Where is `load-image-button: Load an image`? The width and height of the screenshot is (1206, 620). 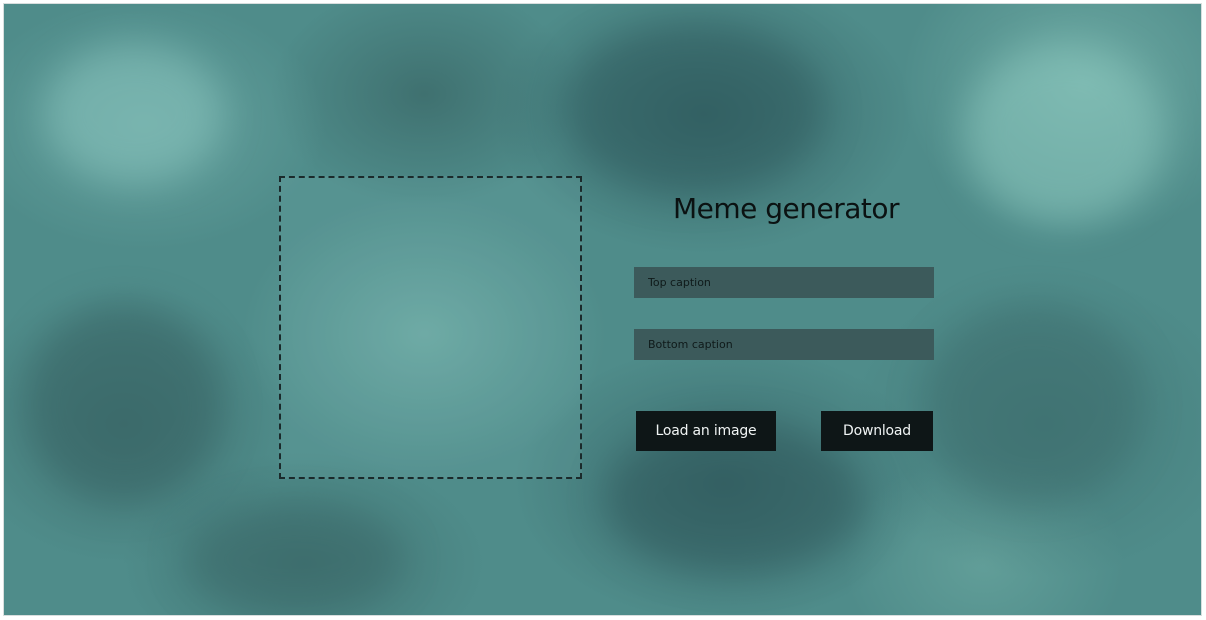 load-image-button: Load an image is located at coordinates (706, 431).